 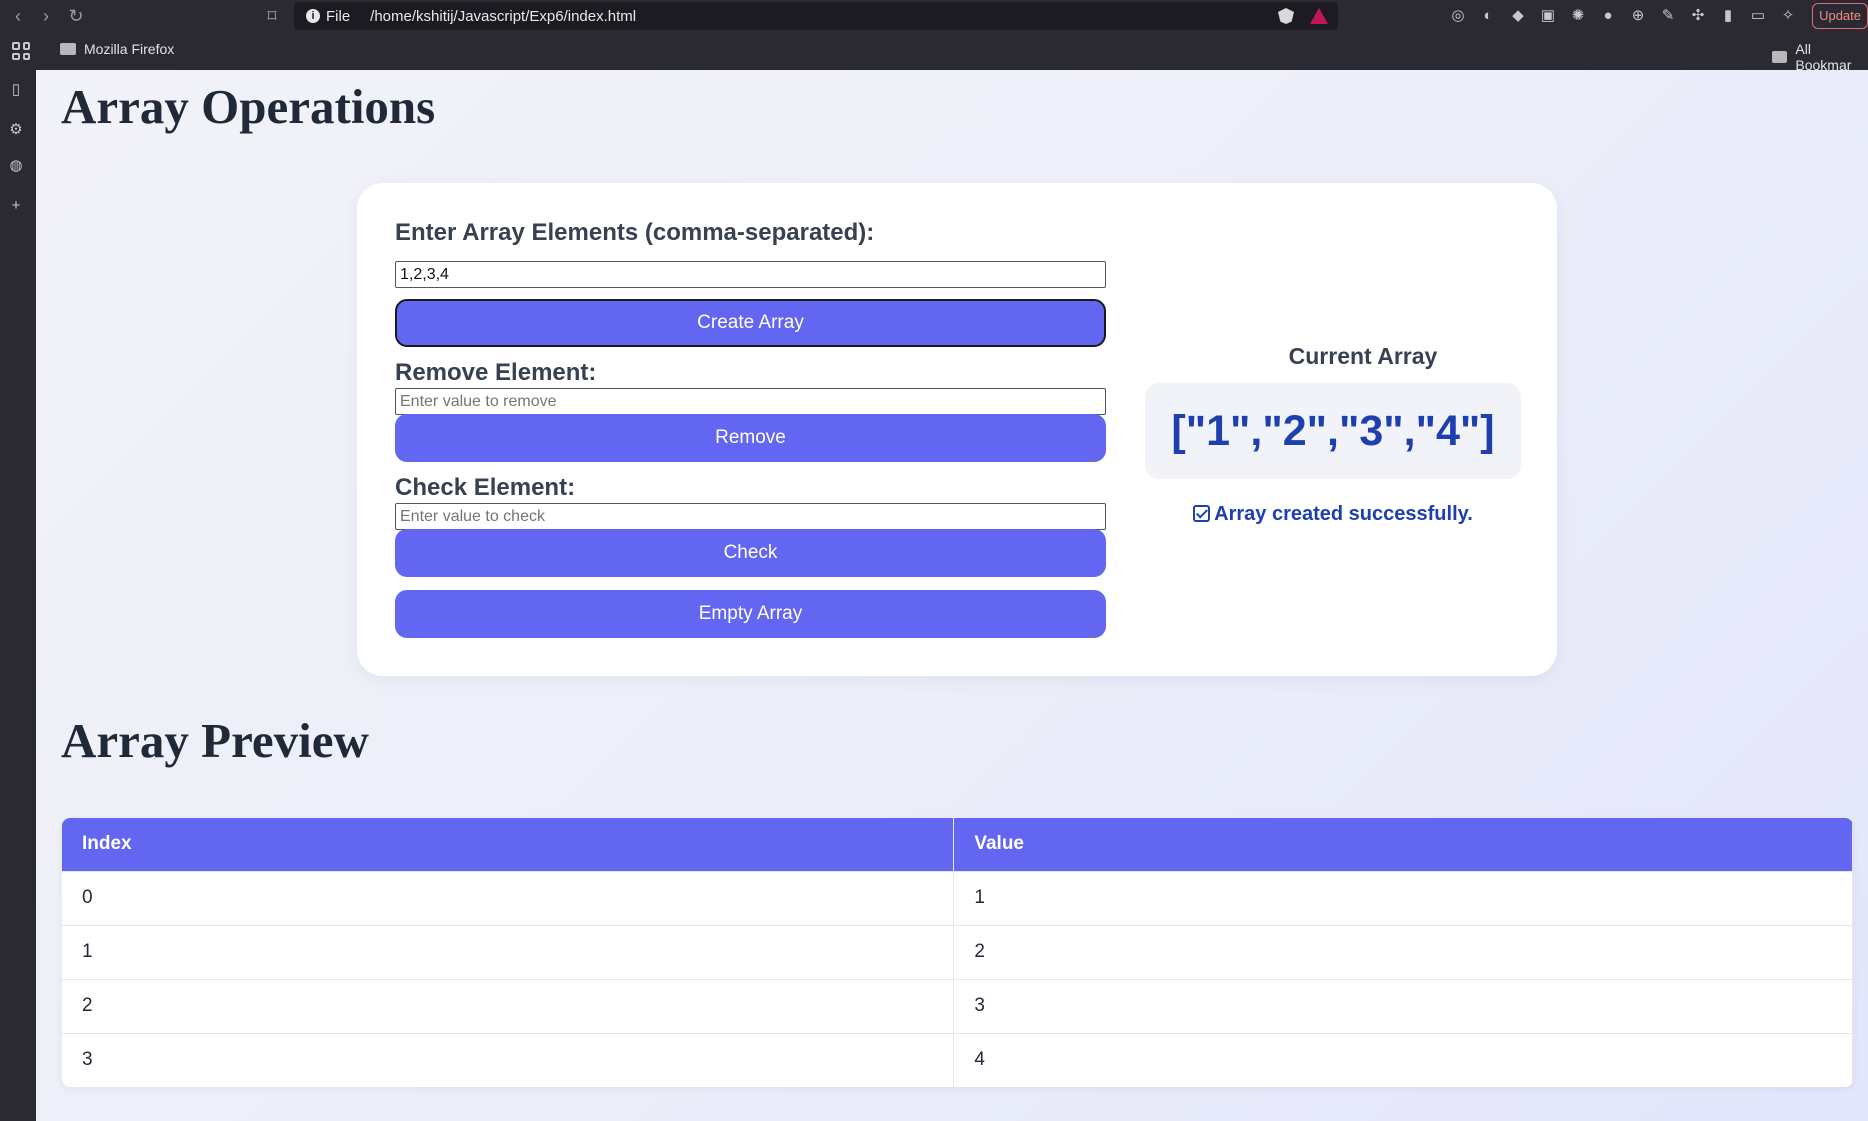 What do you see at coordinates (16, 90) in the screenshot?
I see `sidebar-panel-icon: ▯` at bounding box center [16, 90].